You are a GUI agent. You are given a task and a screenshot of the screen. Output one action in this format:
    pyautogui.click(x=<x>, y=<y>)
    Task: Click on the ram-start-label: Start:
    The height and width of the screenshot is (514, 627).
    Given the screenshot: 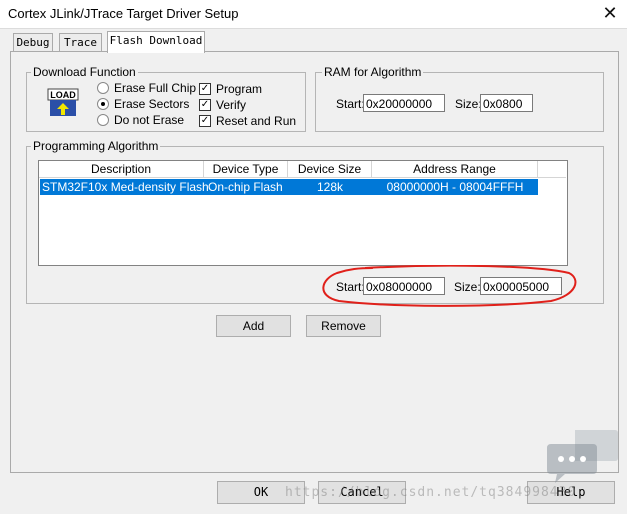 What is the action you would take?
    pyautogui.click(x=350, y=104)
    